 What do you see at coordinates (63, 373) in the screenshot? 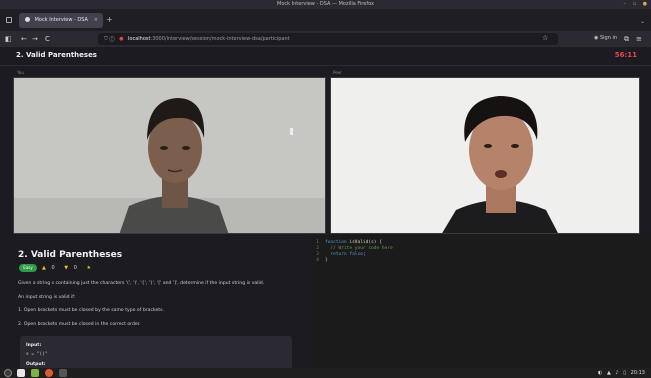
I see `app-icon` at bounding box center [63, 373].